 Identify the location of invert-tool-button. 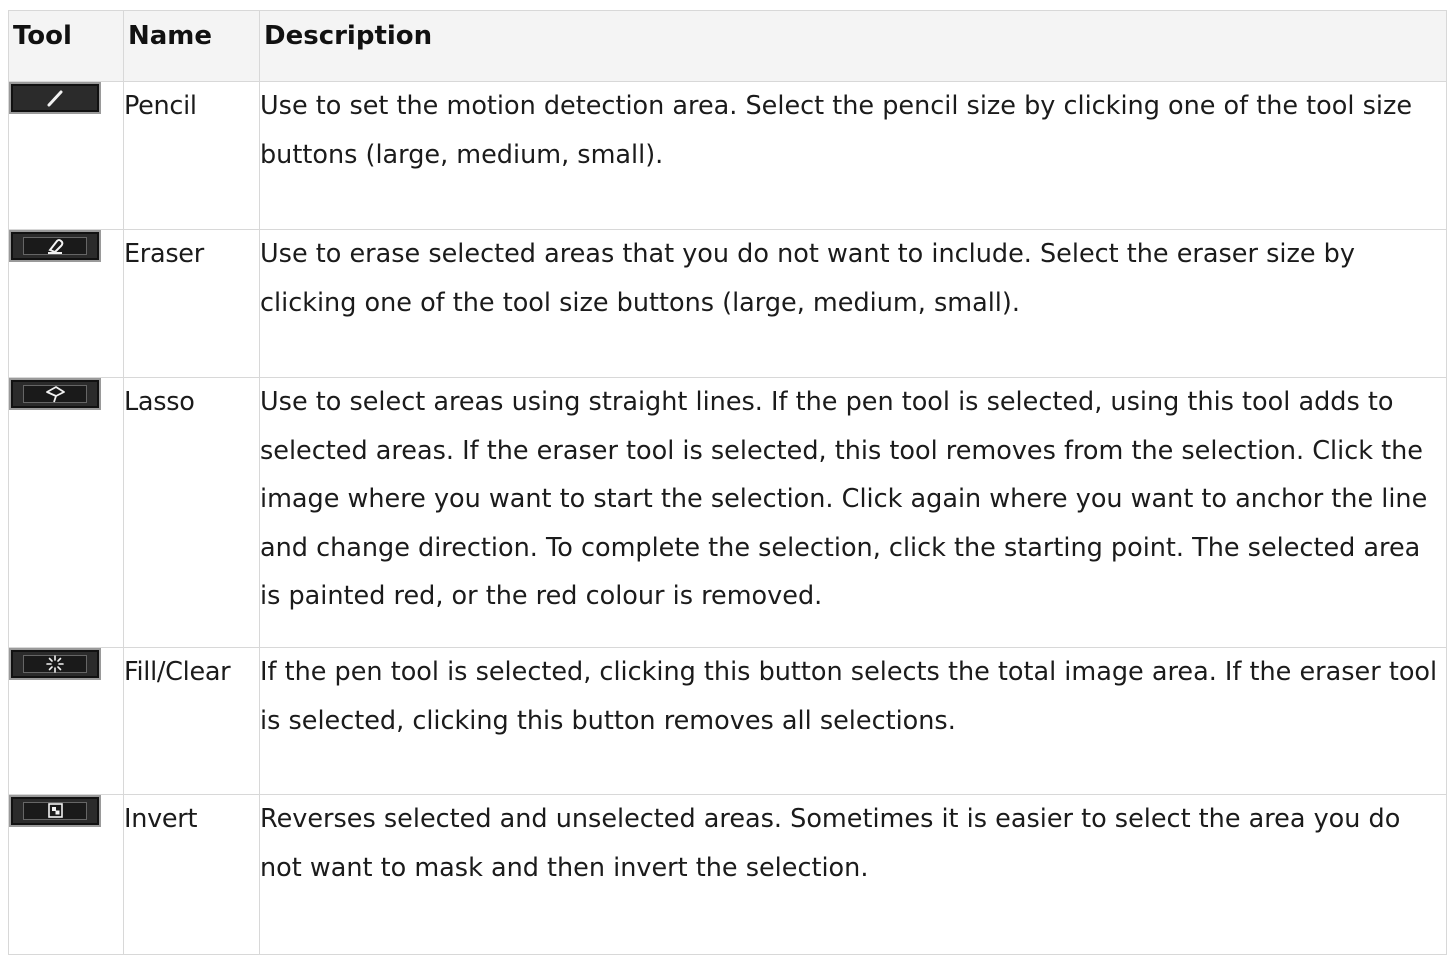
(55, 811).